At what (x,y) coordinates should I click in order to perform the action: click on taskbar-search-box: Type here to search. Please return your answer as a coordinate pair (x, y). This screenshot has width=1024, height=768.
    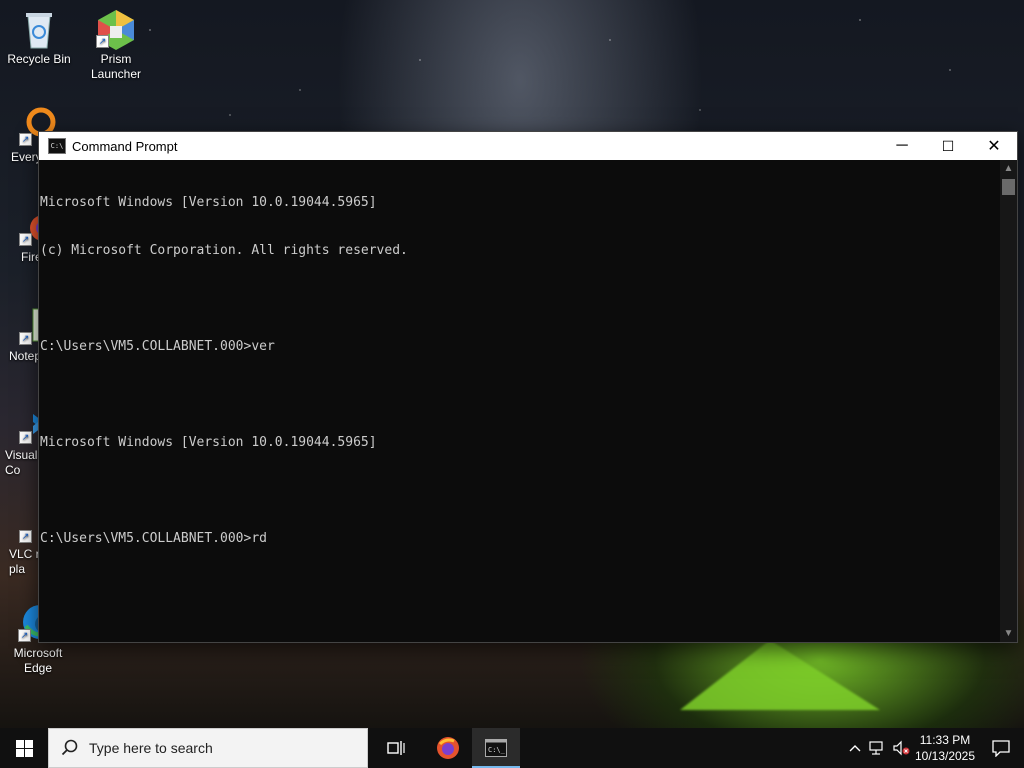
    Looking at the image, I should click on (208, 748).